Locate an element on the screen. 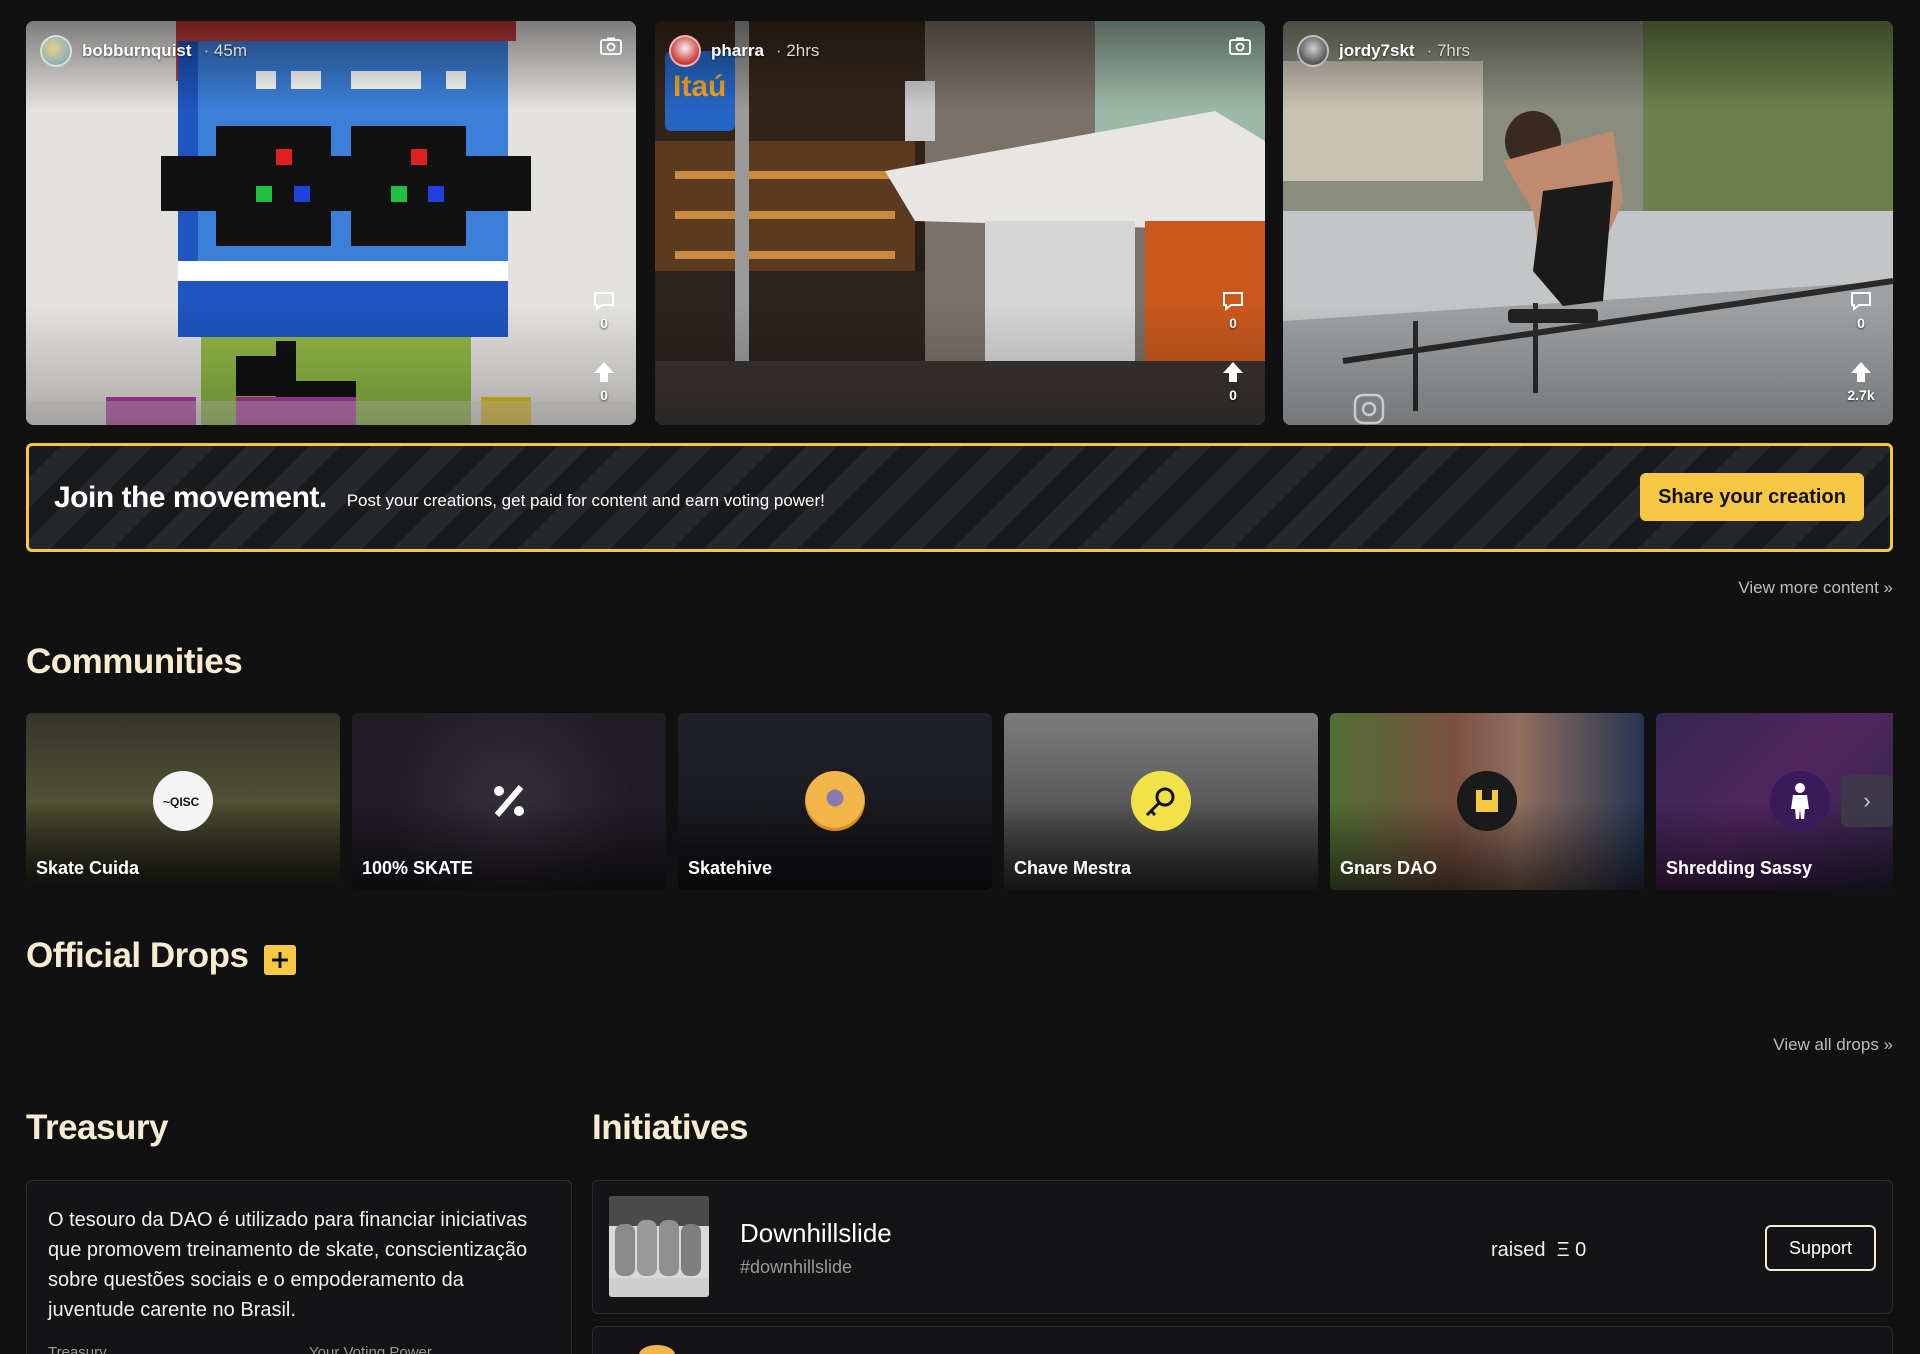  upvote-count-value: 2.7k is located at coordinates (1861, 395).